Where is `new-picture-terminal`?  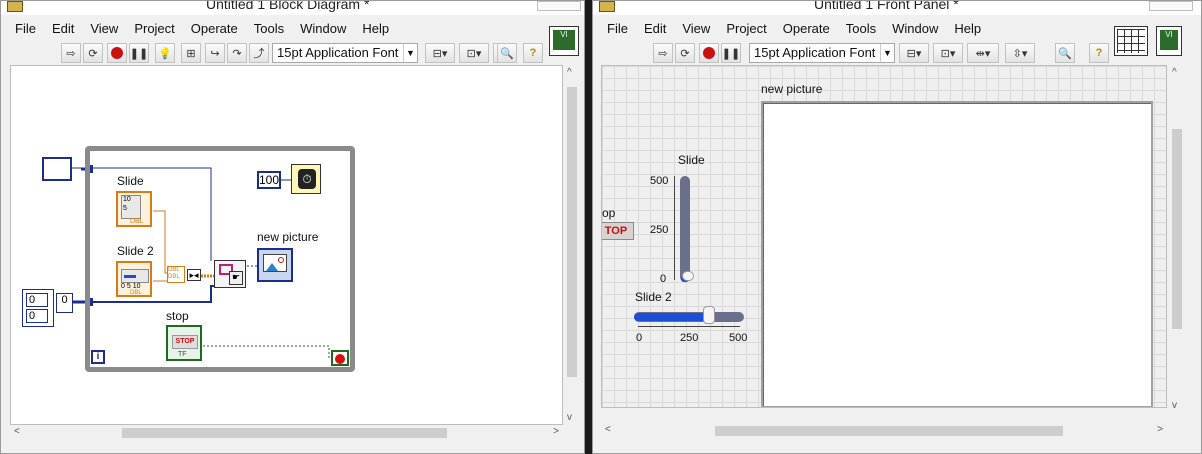 new-picture-terminal is located at coordinates (275, 265).